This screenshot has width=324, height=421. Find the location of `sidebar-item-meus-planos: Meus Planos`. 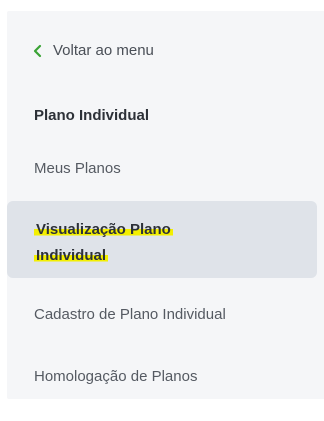

sidebar-item-meus-planos: Meus Planos is located at coordinates (77, 168).